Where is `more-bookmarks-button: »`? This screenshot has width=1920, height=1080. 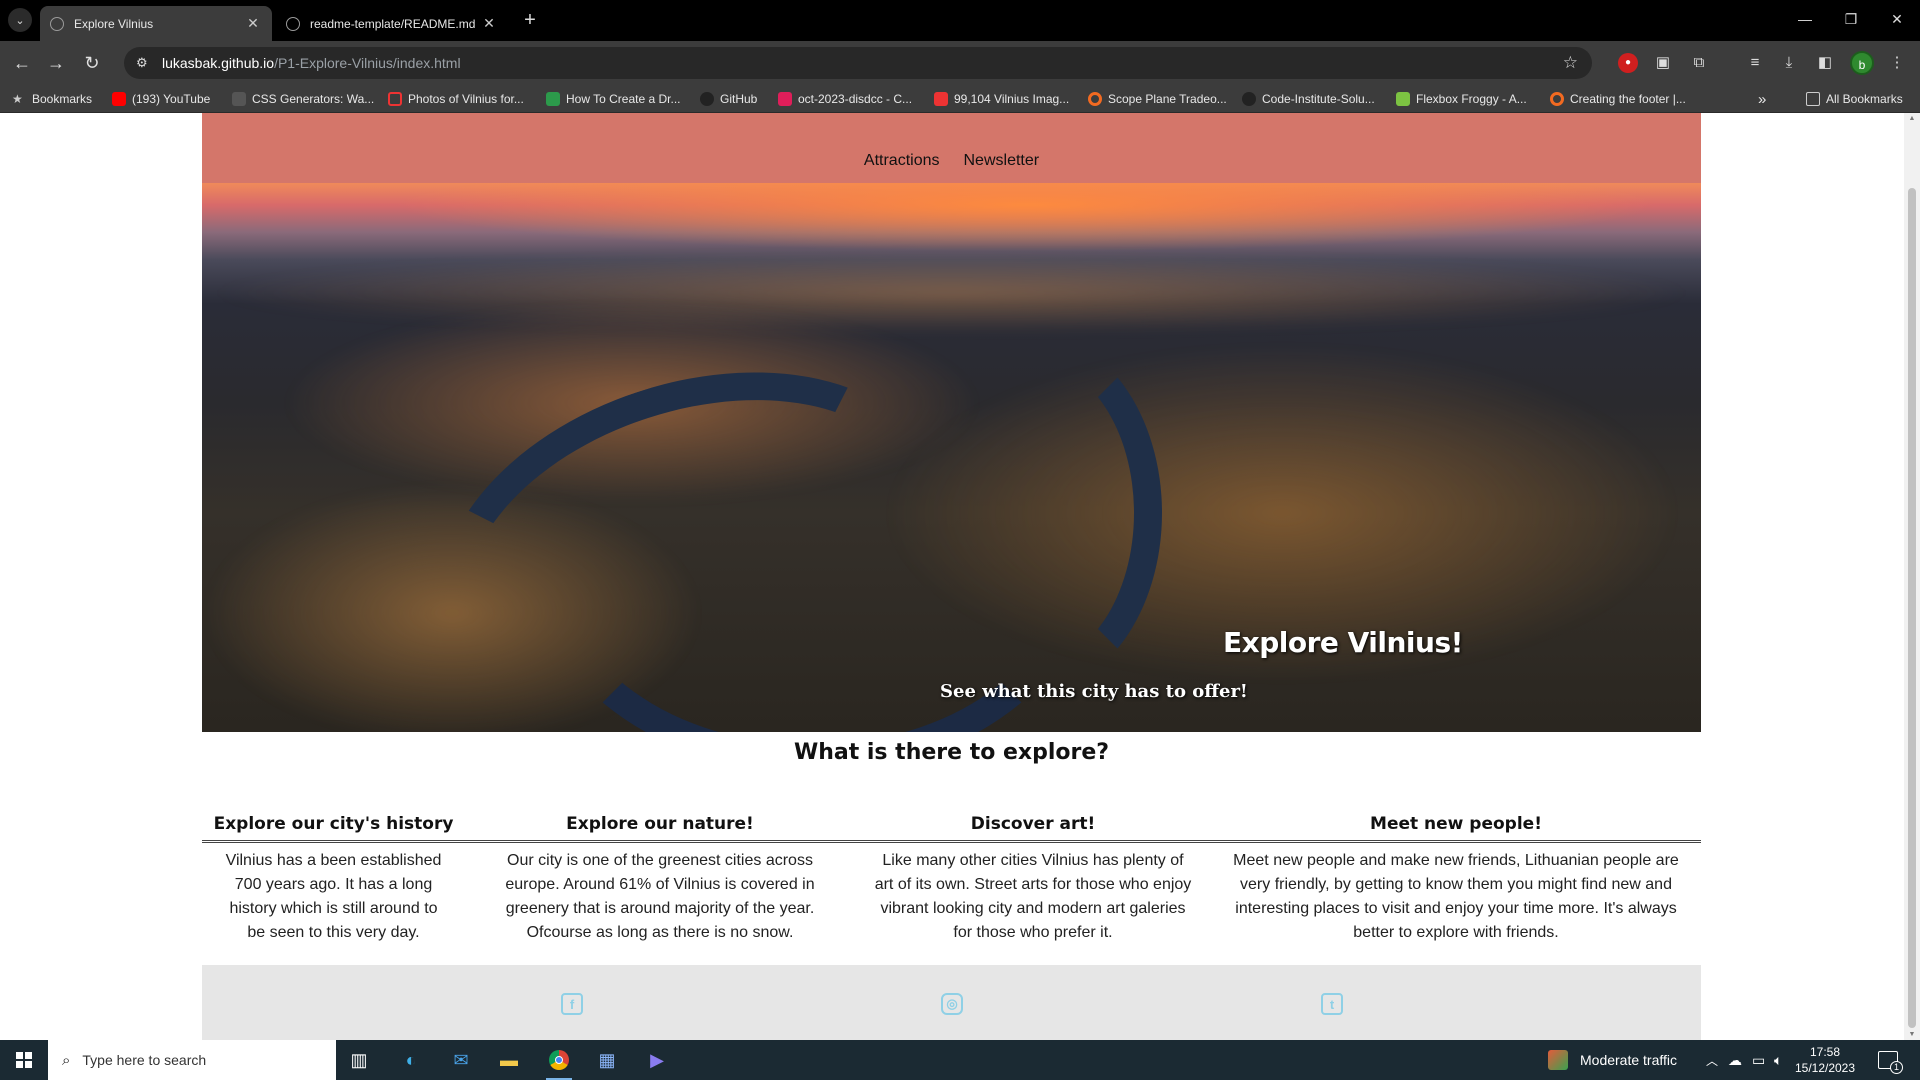 more-bookmarks-button: » is located at coordinates (1762, 99).